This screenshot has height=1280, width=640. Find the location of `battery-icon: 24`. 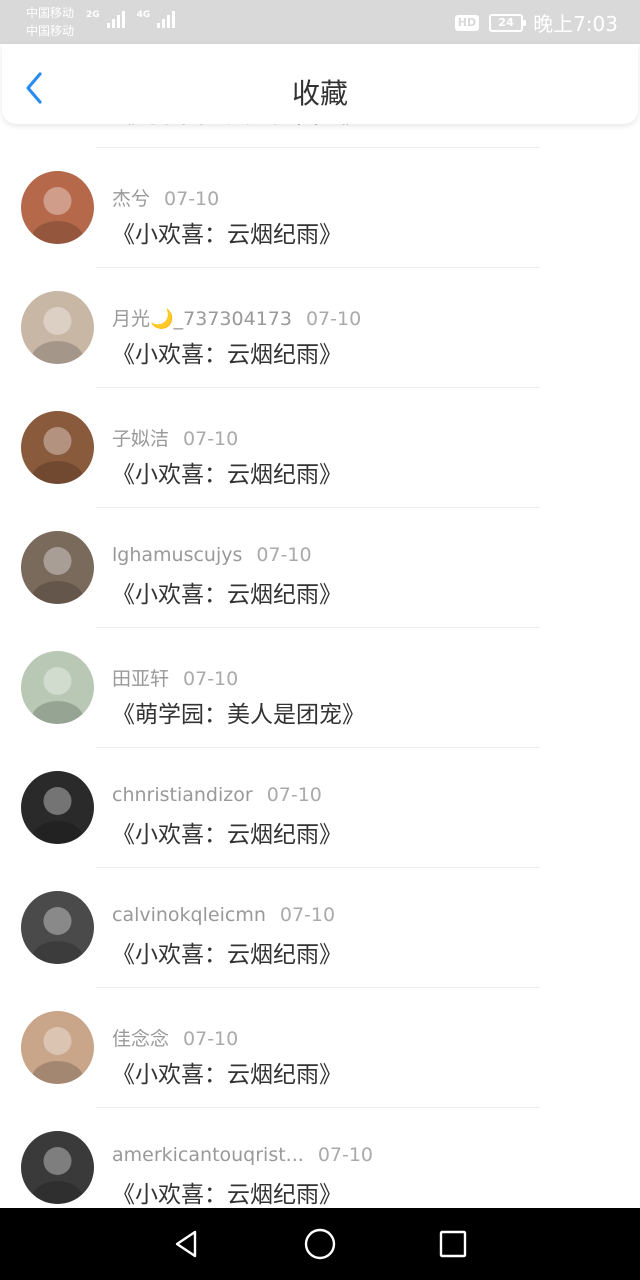

battery-icon: 24 is located at coordinates (508, 22).